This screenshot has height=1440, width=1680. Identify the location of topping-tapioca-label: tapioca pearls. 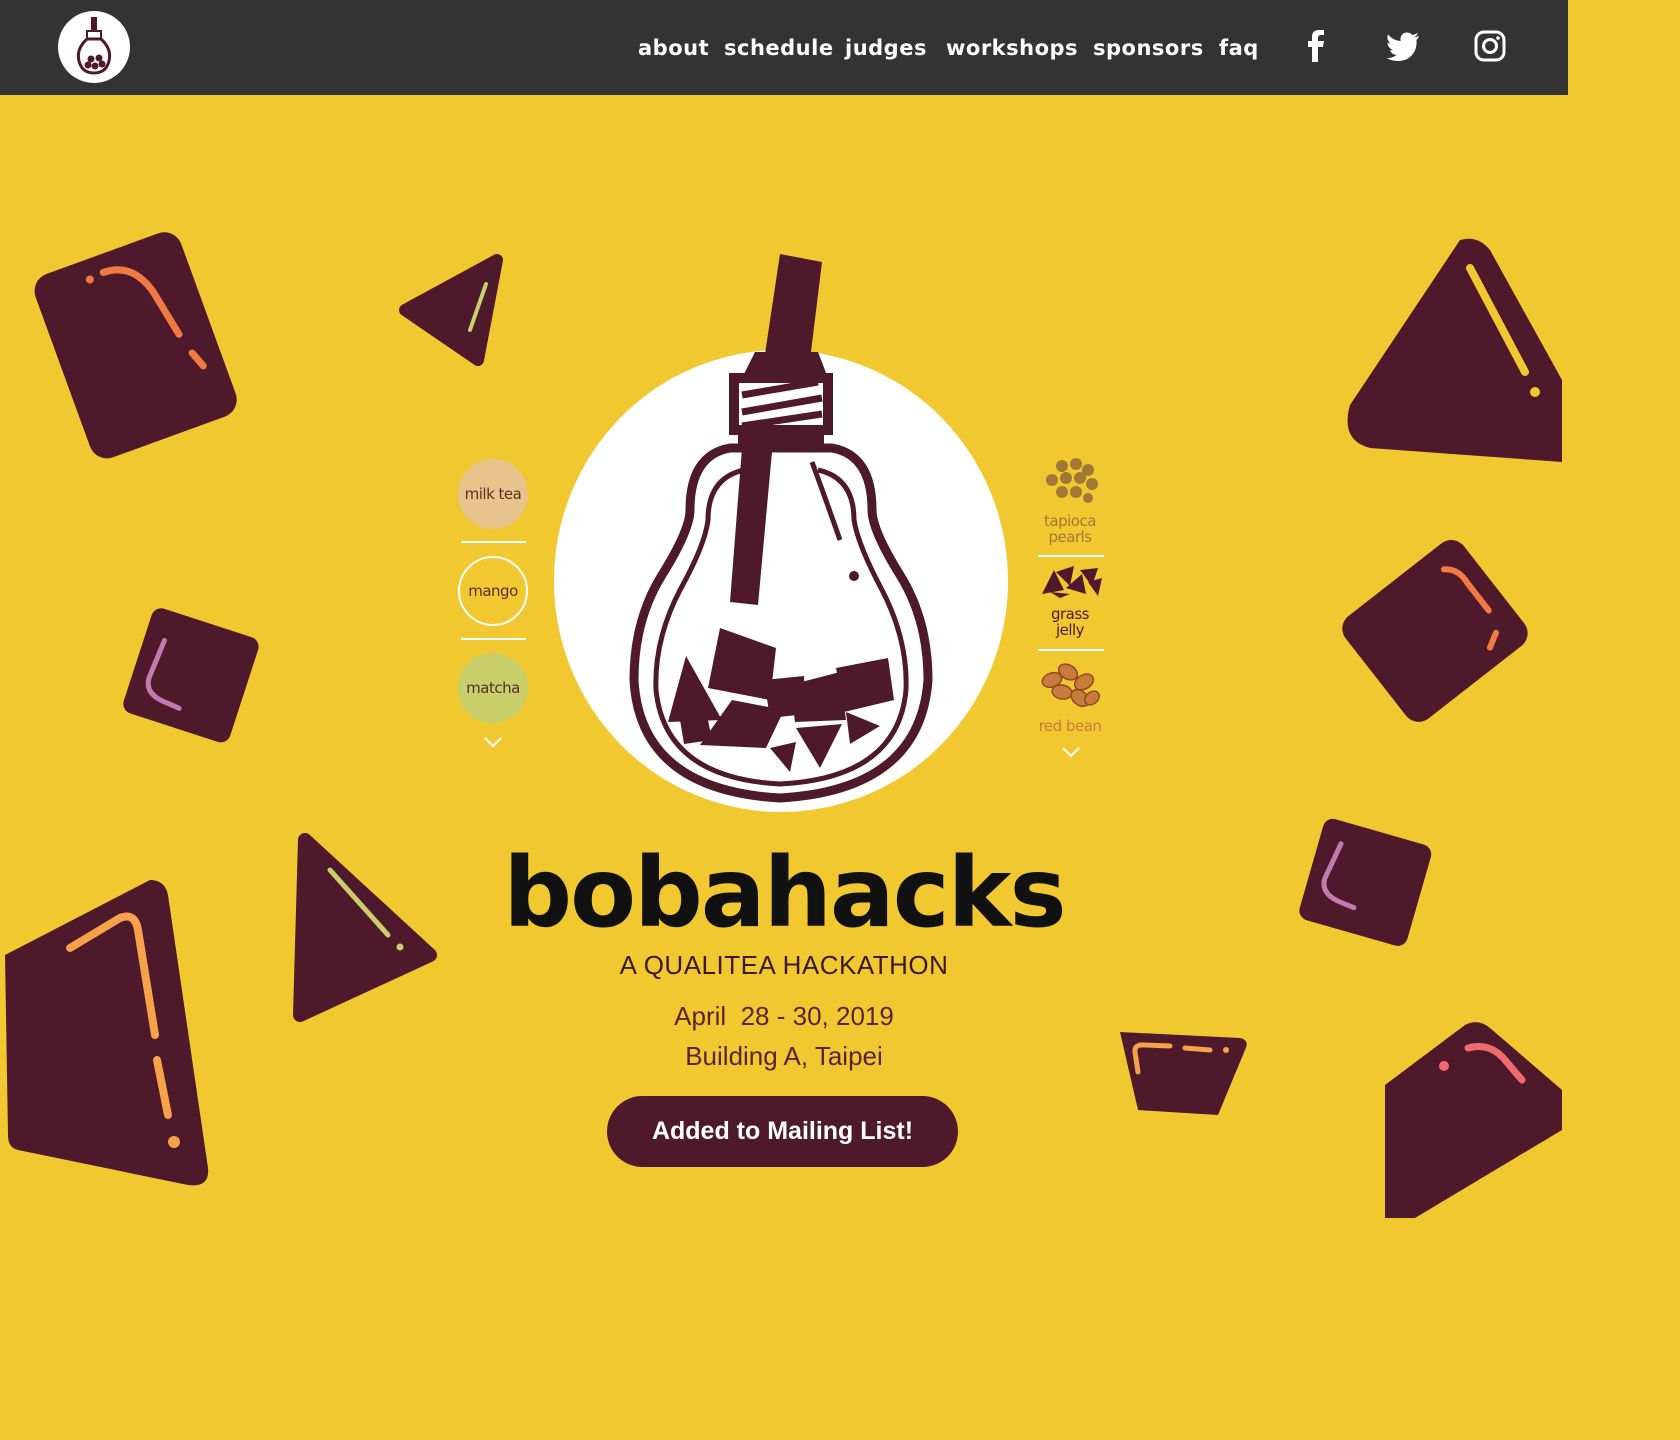
(1070, 529).